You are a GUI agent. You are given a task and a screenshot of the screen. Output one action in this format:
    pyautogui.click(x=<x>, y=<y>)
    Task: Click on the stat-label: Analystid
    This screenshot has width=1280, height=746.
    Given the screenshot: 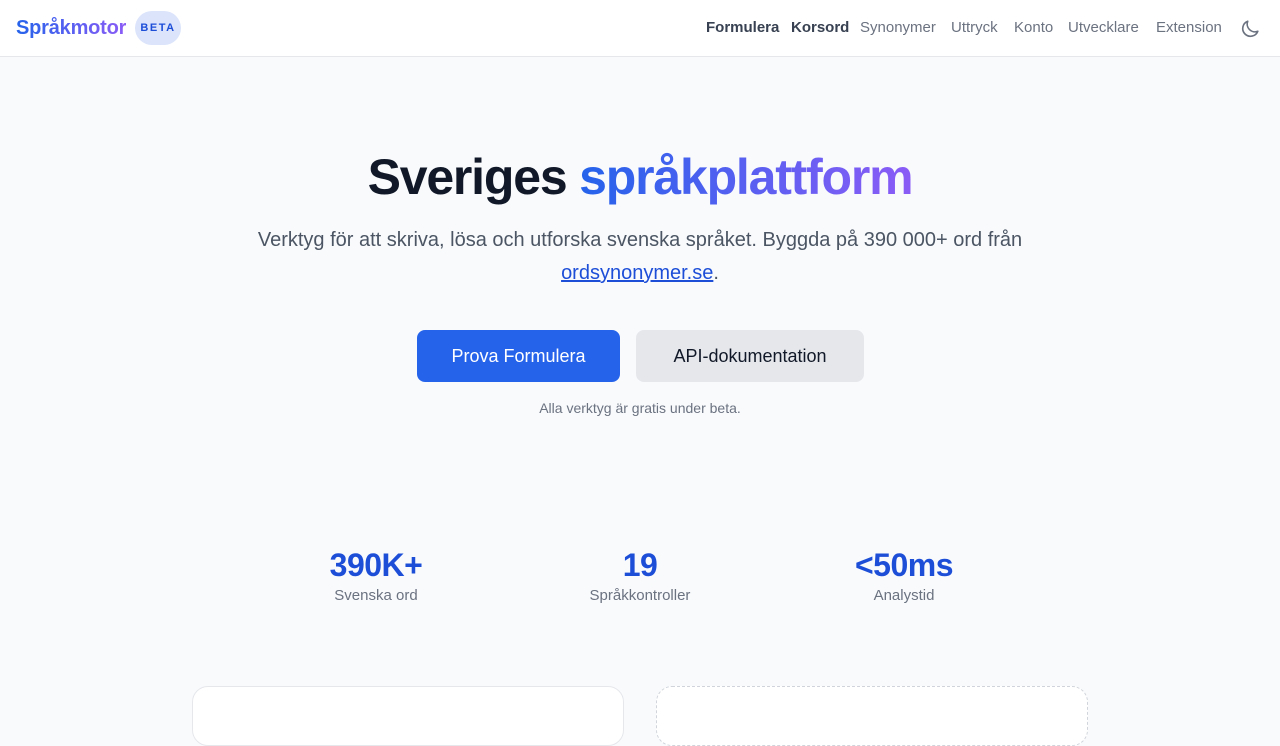 What is the action you would take?
    pyautogui.click(x=904, y=595)
    